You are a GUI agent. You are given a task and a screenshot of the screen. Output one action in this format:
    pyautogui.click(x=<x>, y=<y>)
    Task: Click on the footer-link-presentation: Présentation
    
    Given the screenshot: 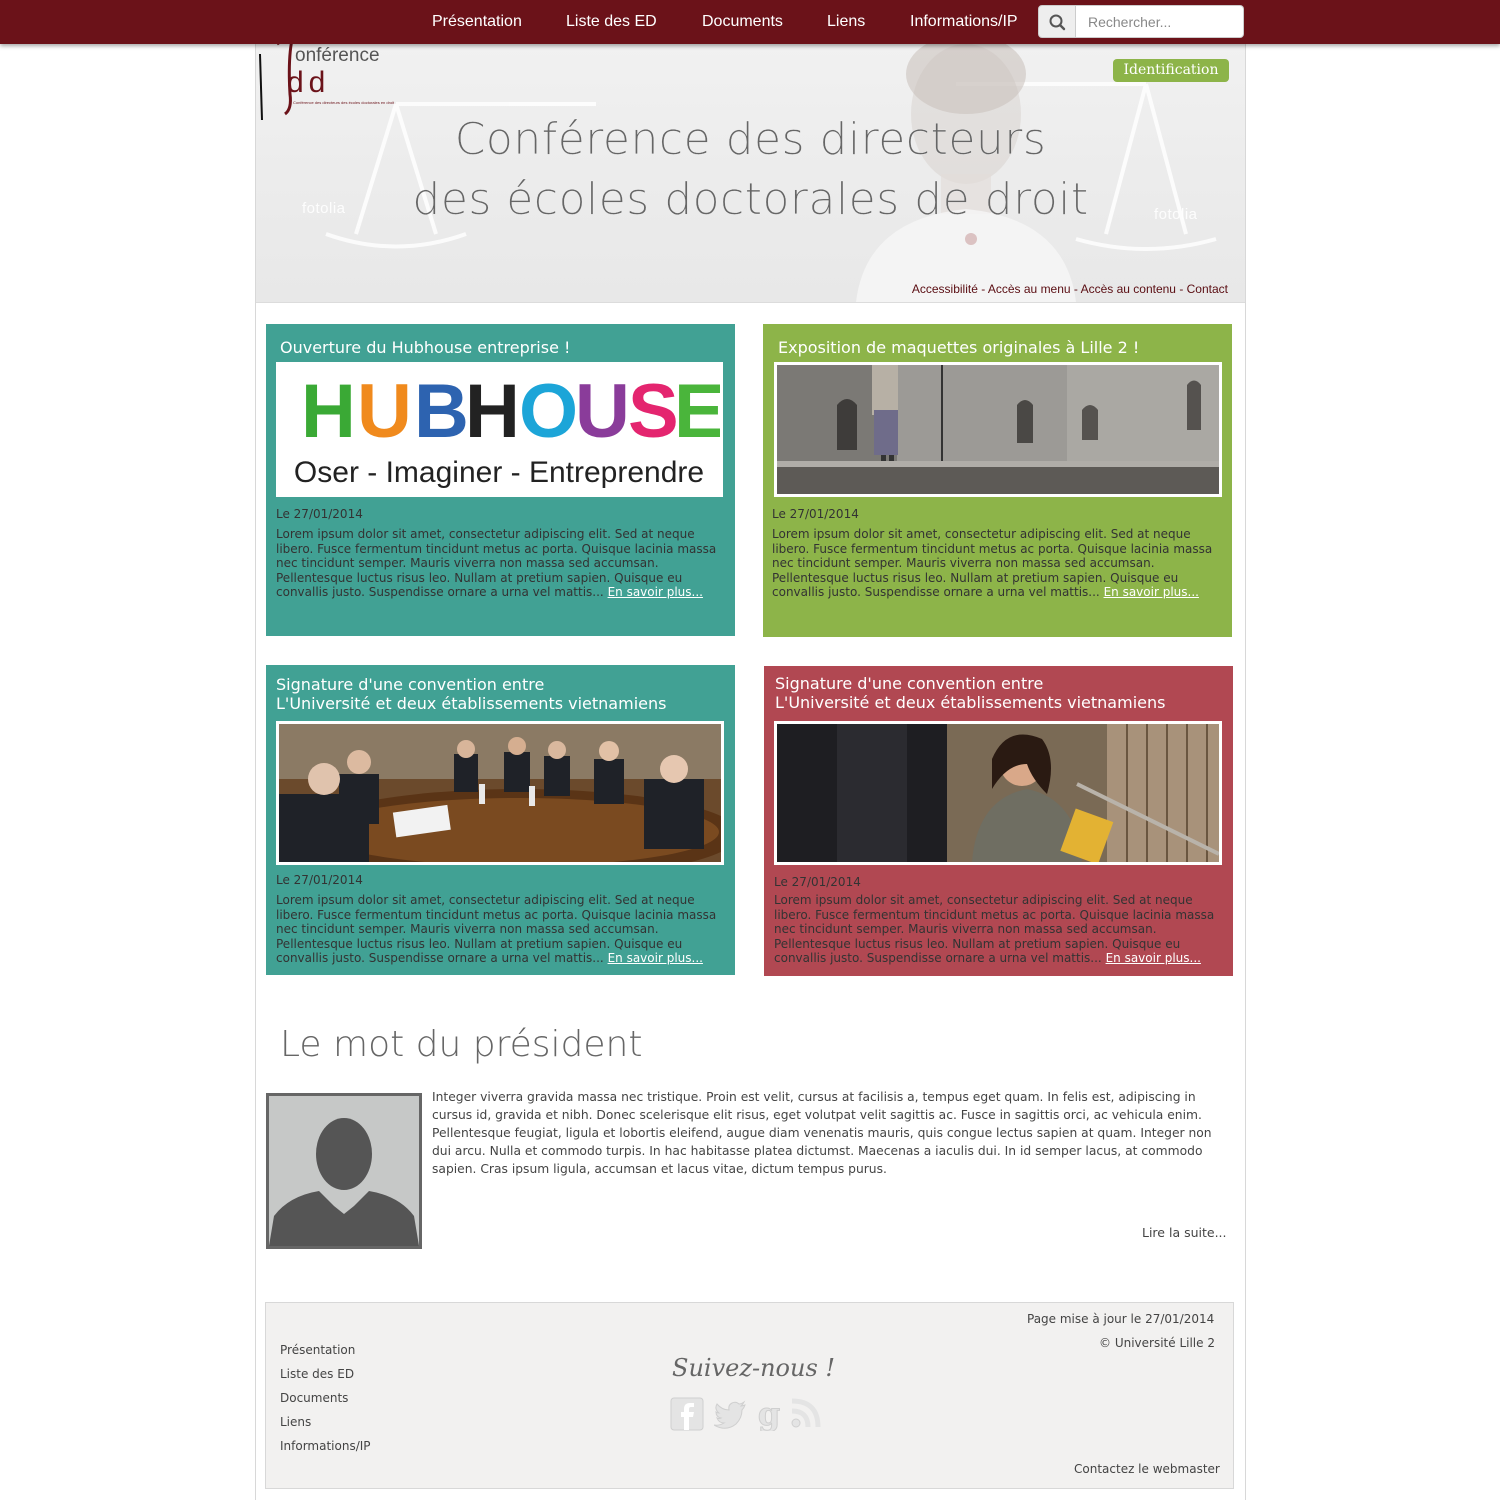 What is the action you would take?
    pyautogui.click(x=317, y=1350)
    